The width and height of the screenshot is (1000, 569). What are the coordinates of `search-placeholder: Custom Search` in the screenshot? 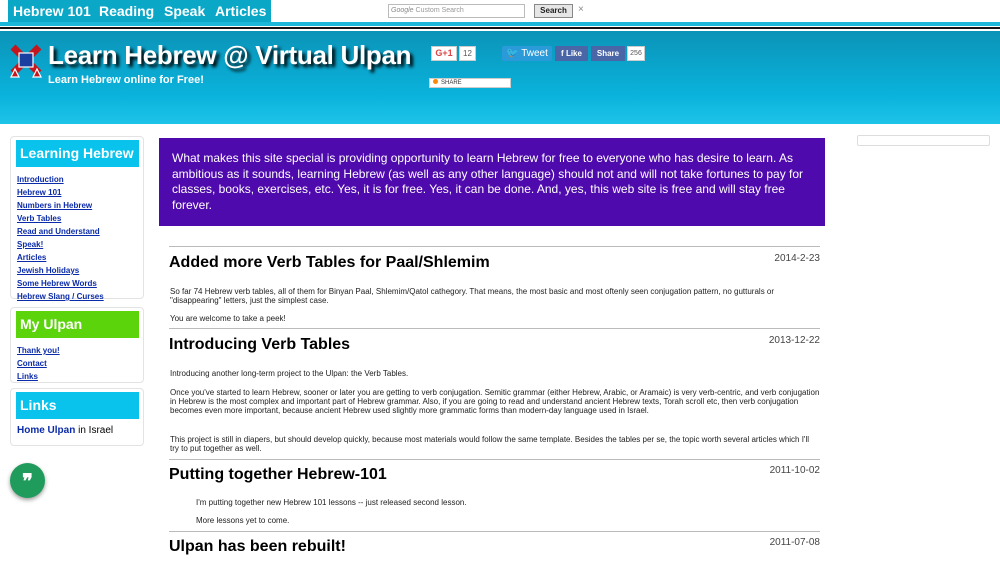 It's located at (439, 10).